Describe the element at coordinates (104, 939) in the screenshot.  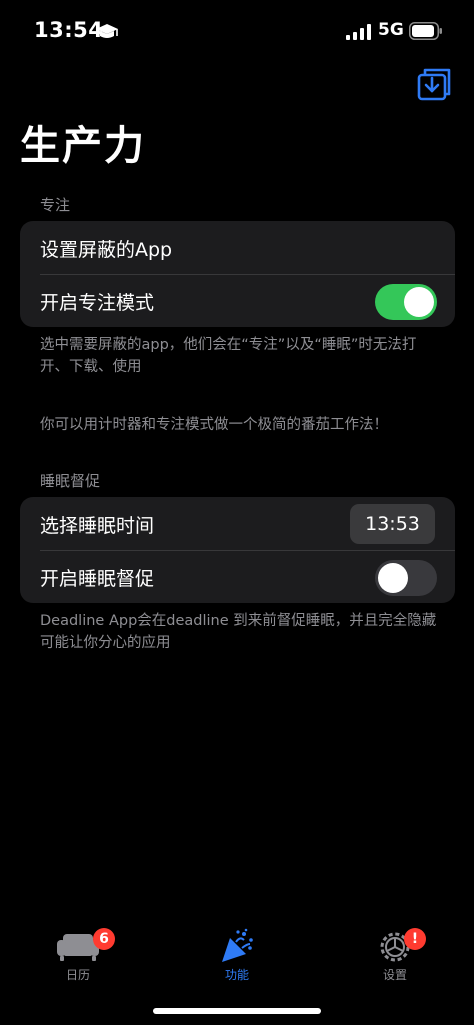
I see `calendar-badge: 6` at that location.